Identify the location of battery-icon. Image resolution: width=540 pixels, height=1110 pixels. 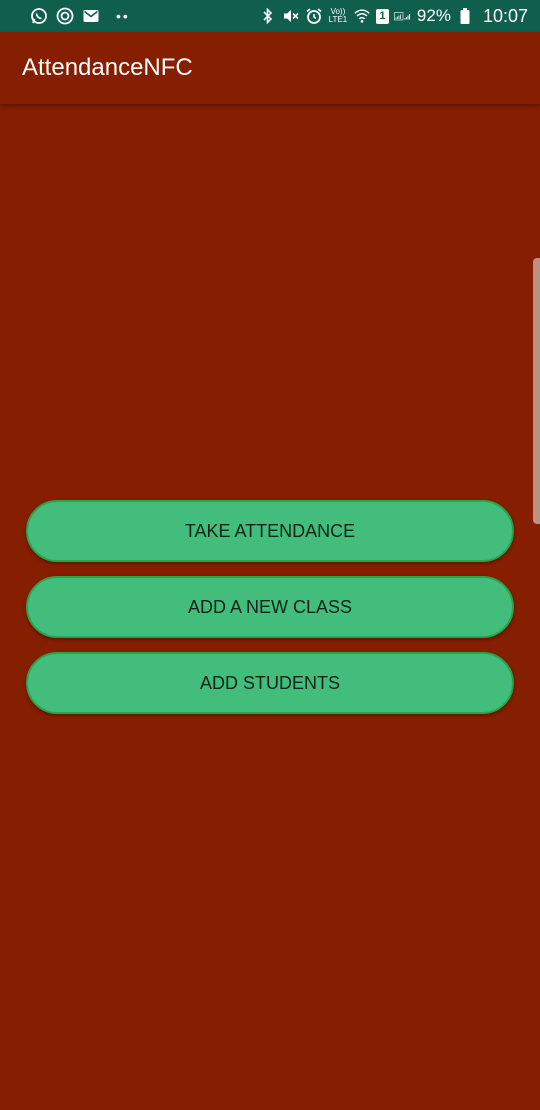
(465, 16).